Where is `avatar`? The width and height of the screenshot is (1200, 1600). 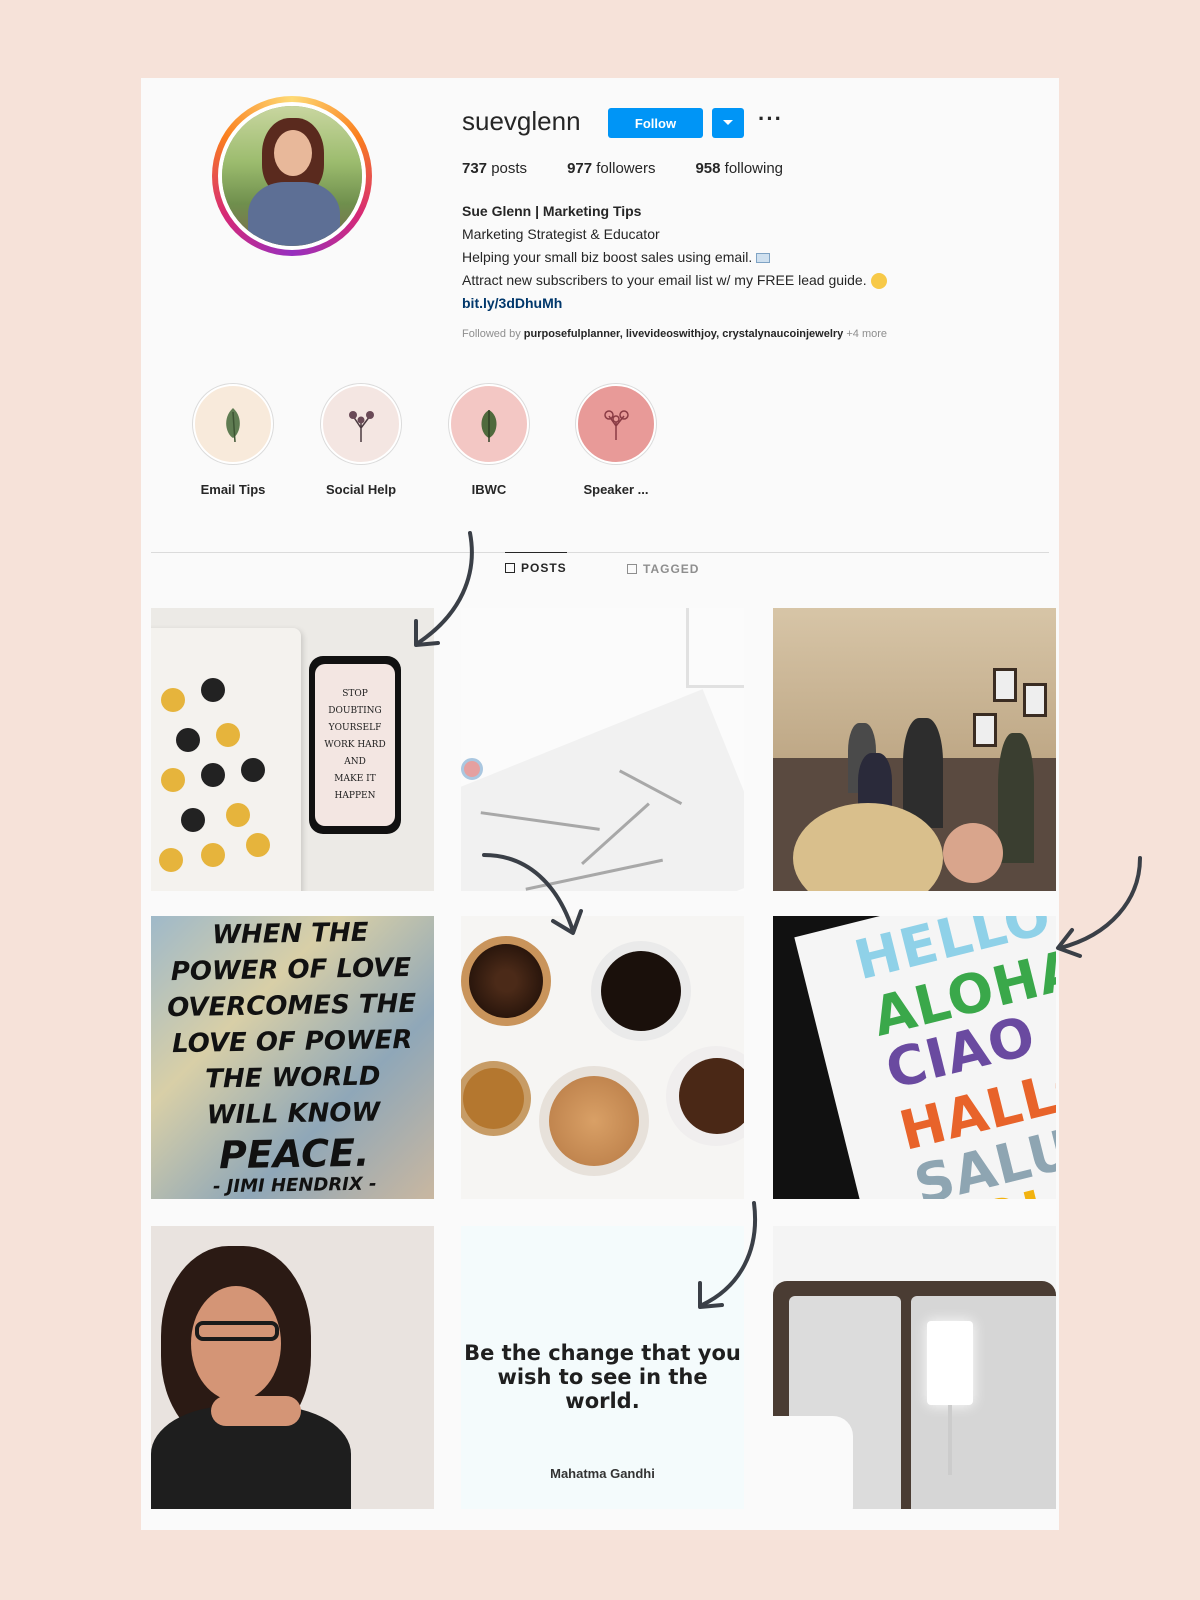
avatar is located at coordinates (292, 176).